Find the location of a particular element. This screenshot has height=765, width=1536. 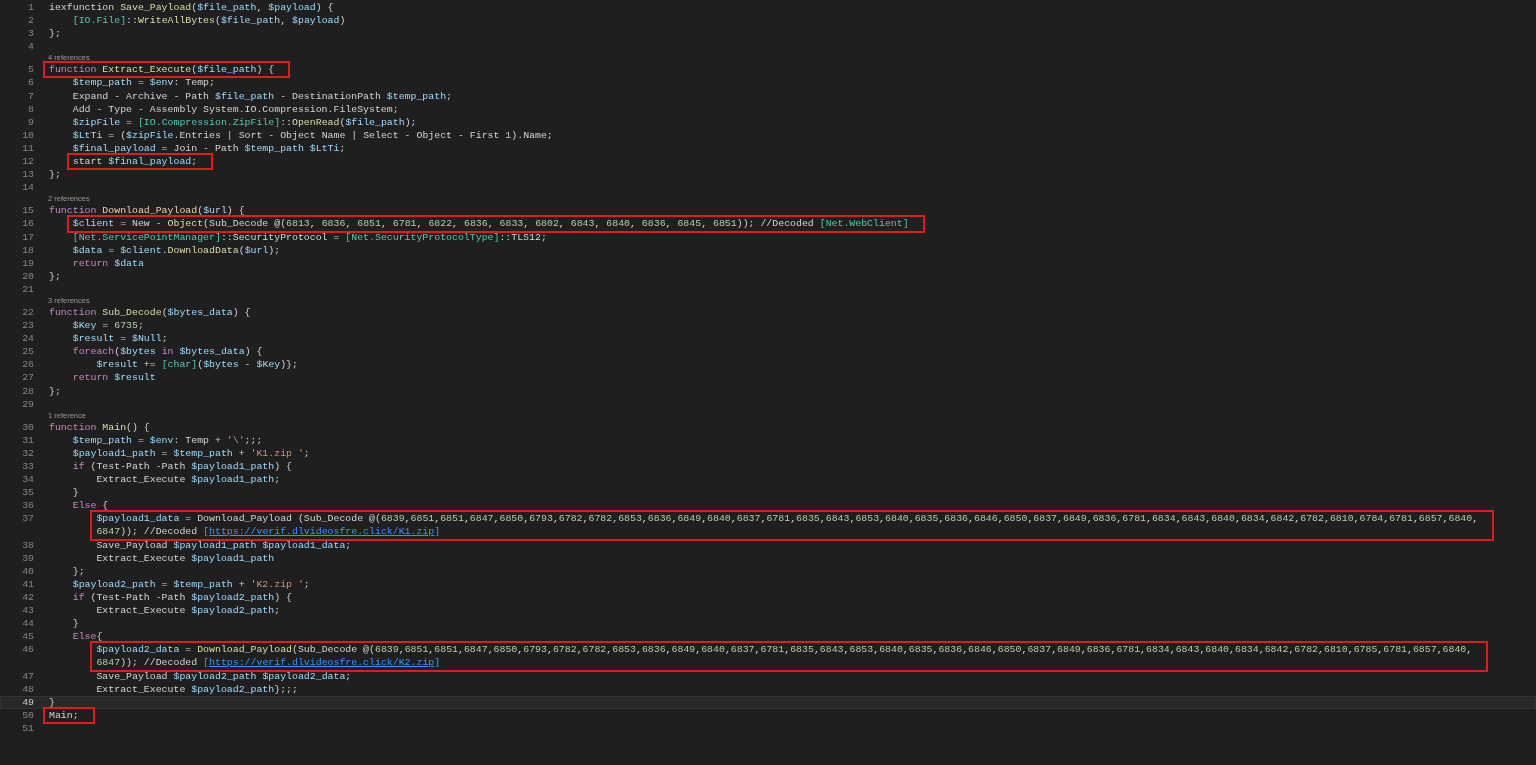

line-number: 47 is located at coordinates (27, 676).